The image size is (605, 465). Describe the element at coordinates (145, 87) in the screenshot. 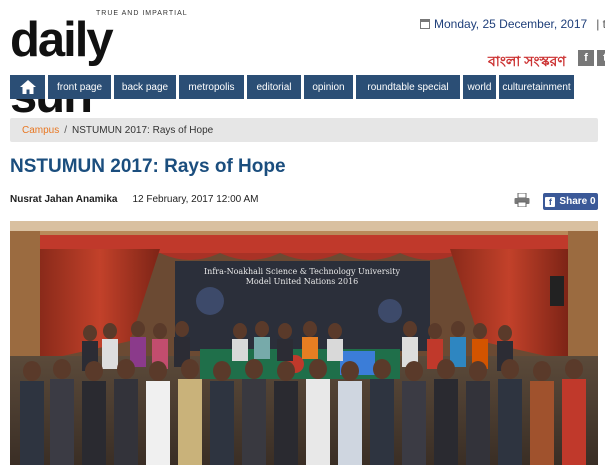

I see `nav-back-page: back page` at that location.